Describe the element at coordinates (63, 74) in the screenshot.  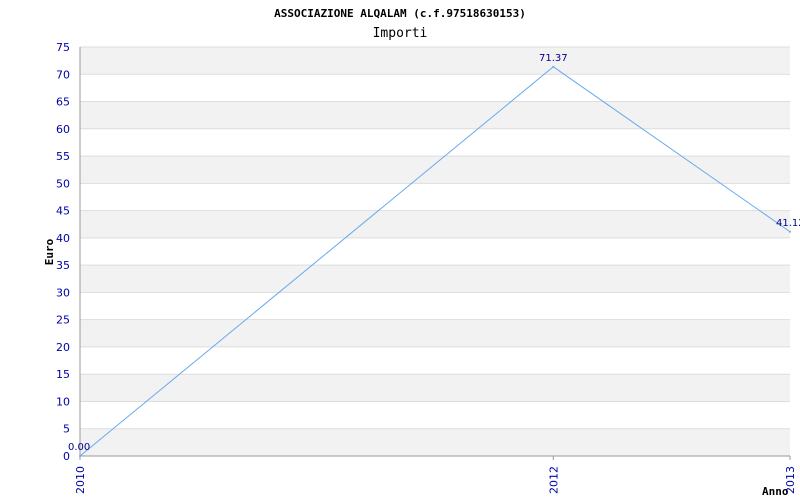
I see `y-tick-label: 70` at that location.